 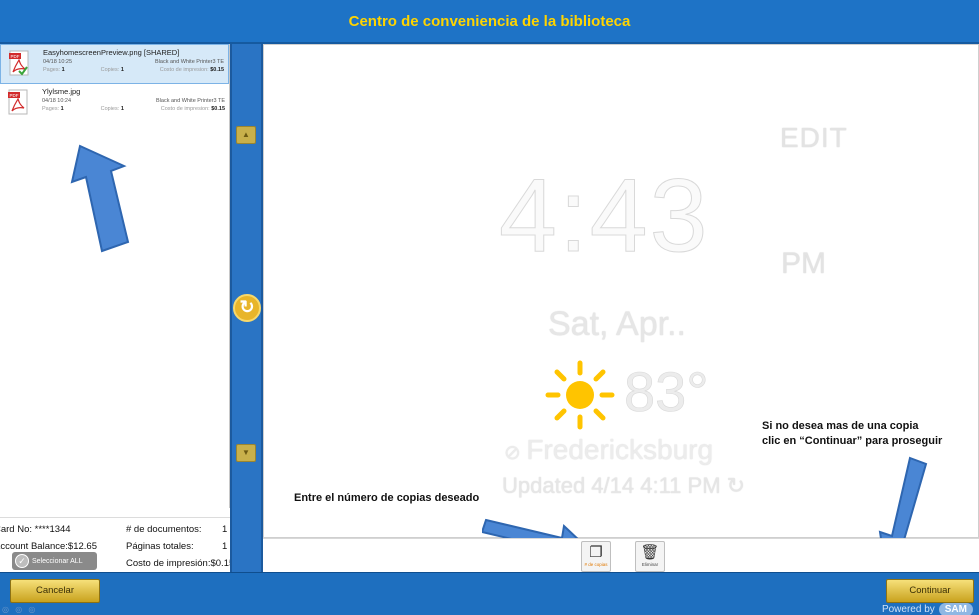 I want to click on rotate-icon: ↻, so click(x=247, y=307).